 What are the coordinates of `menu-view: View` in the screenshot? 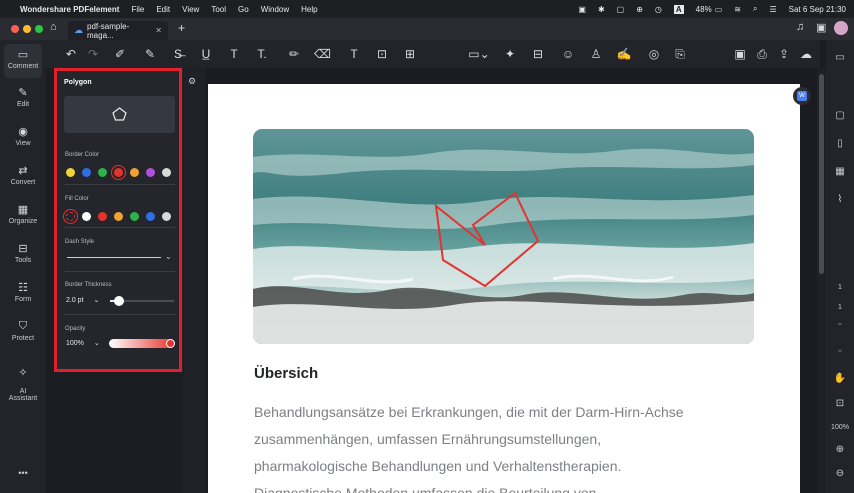 It's located at (190, 9).